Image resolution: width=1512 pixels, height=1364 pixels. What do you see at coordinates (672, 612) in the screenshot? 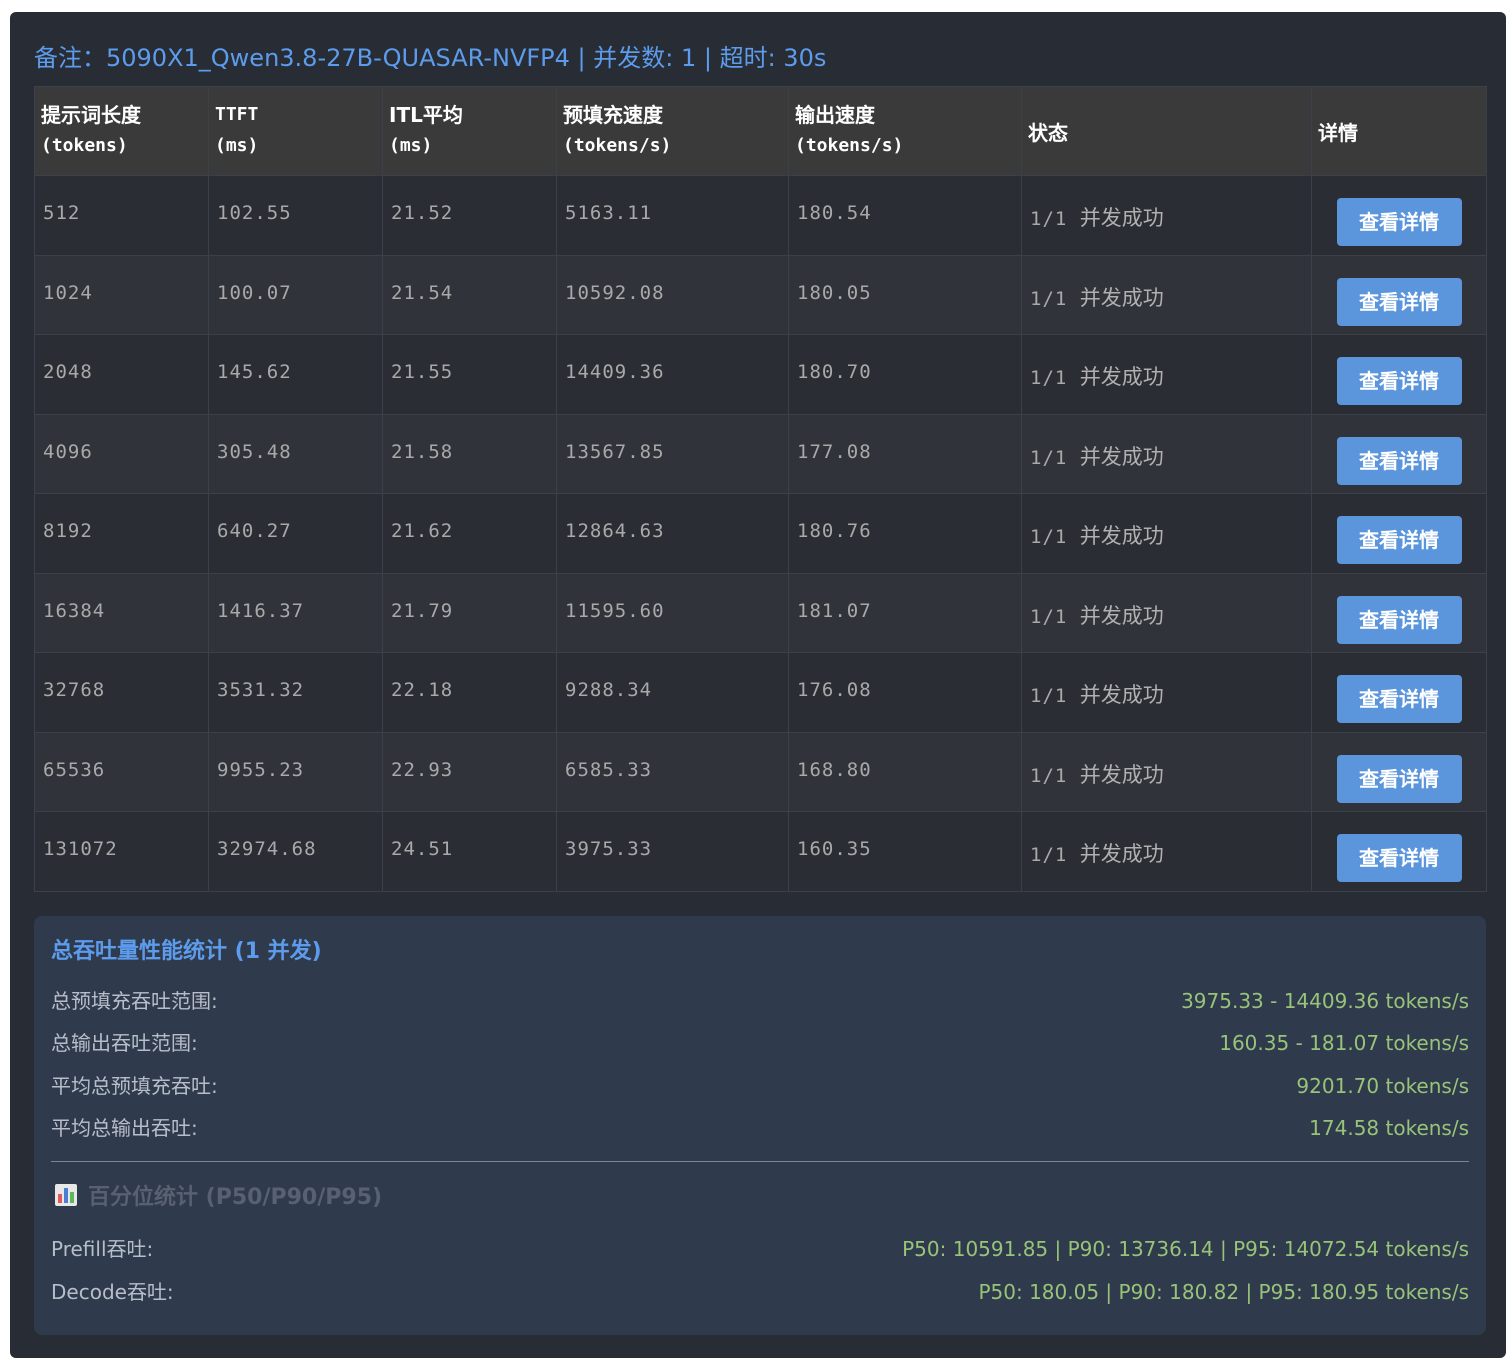
I see `cell-prefill-speed: 11595.60` at bounding box center [672, 612].